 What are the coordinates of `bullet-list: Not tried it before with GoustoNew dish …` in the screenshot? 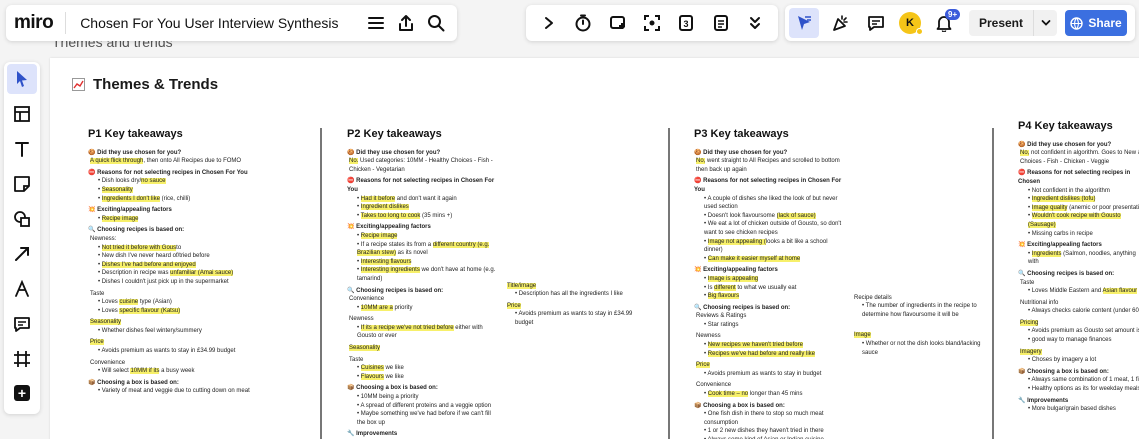 It's located at (200, 265).